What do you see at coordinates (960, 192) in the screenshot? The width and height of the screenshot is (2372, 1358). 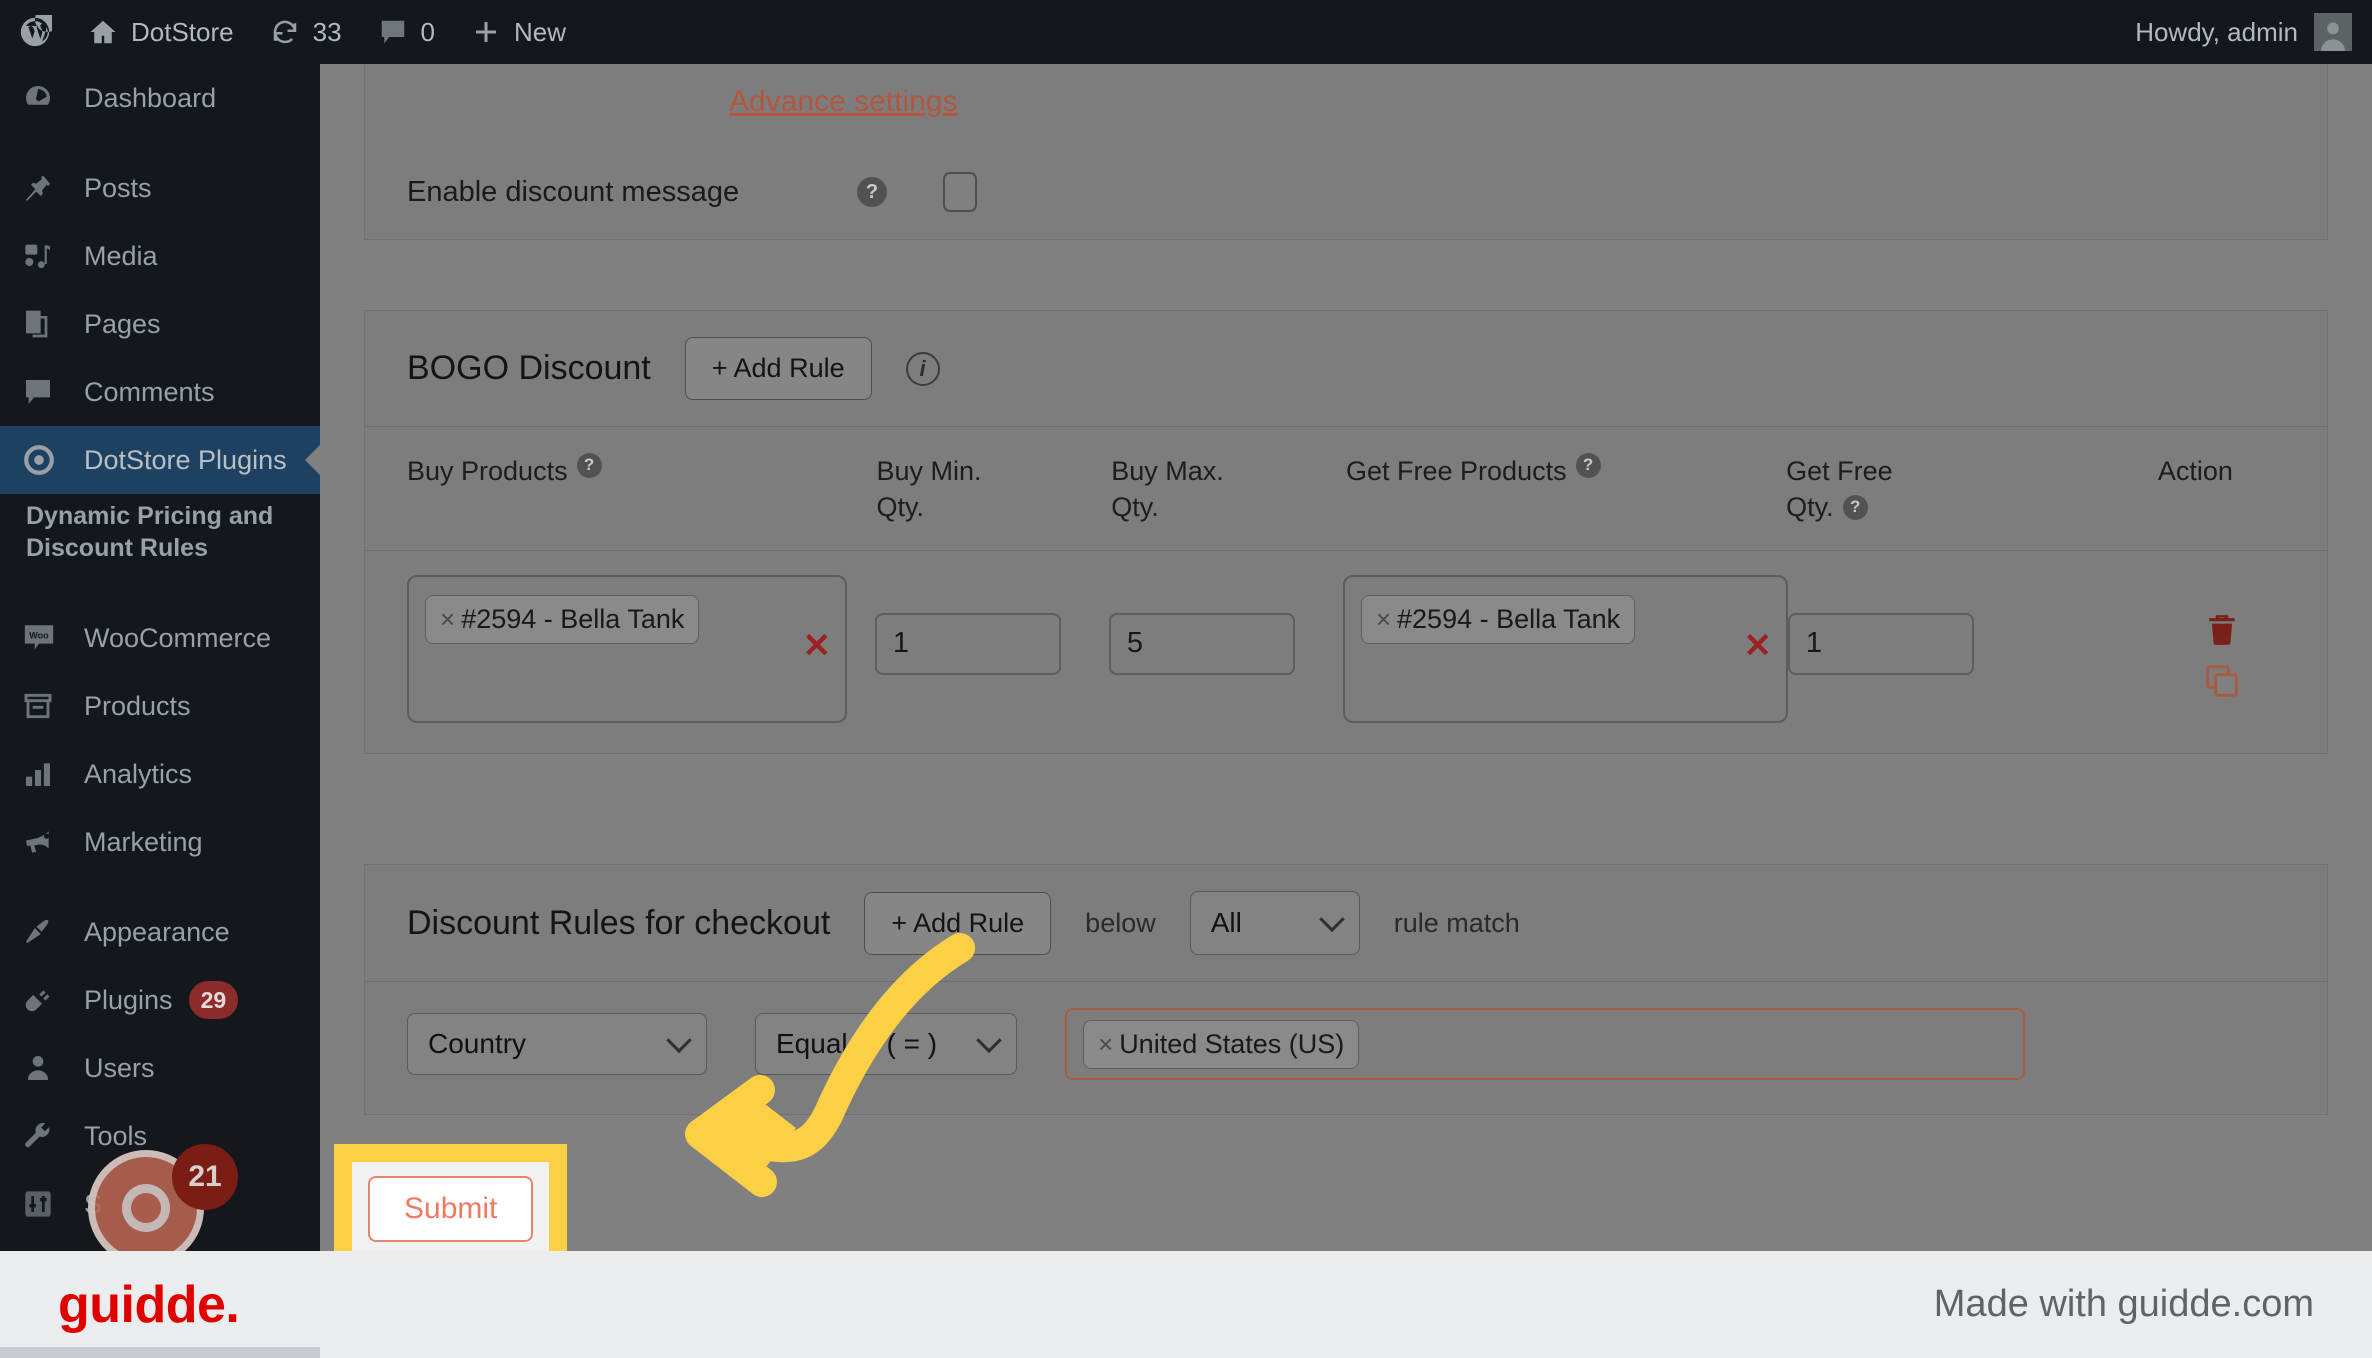 I see `enable-discount-message-checkbox` at bounding box center [960, 192].